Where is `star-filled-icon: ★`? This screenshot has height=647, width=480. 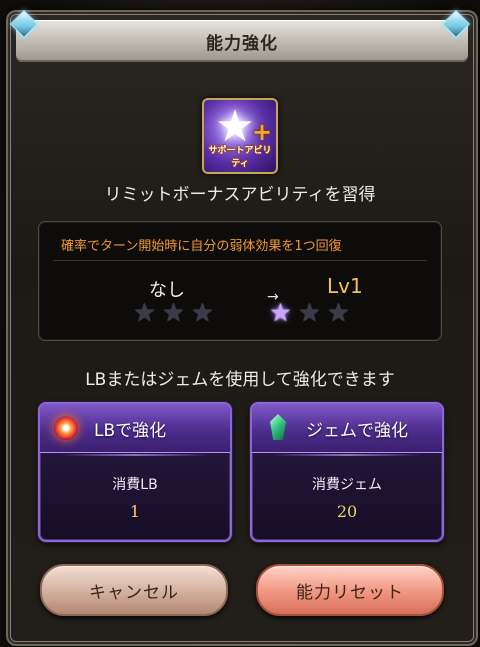 star-filled-icon: ★ is located at coordinates (280, 312).